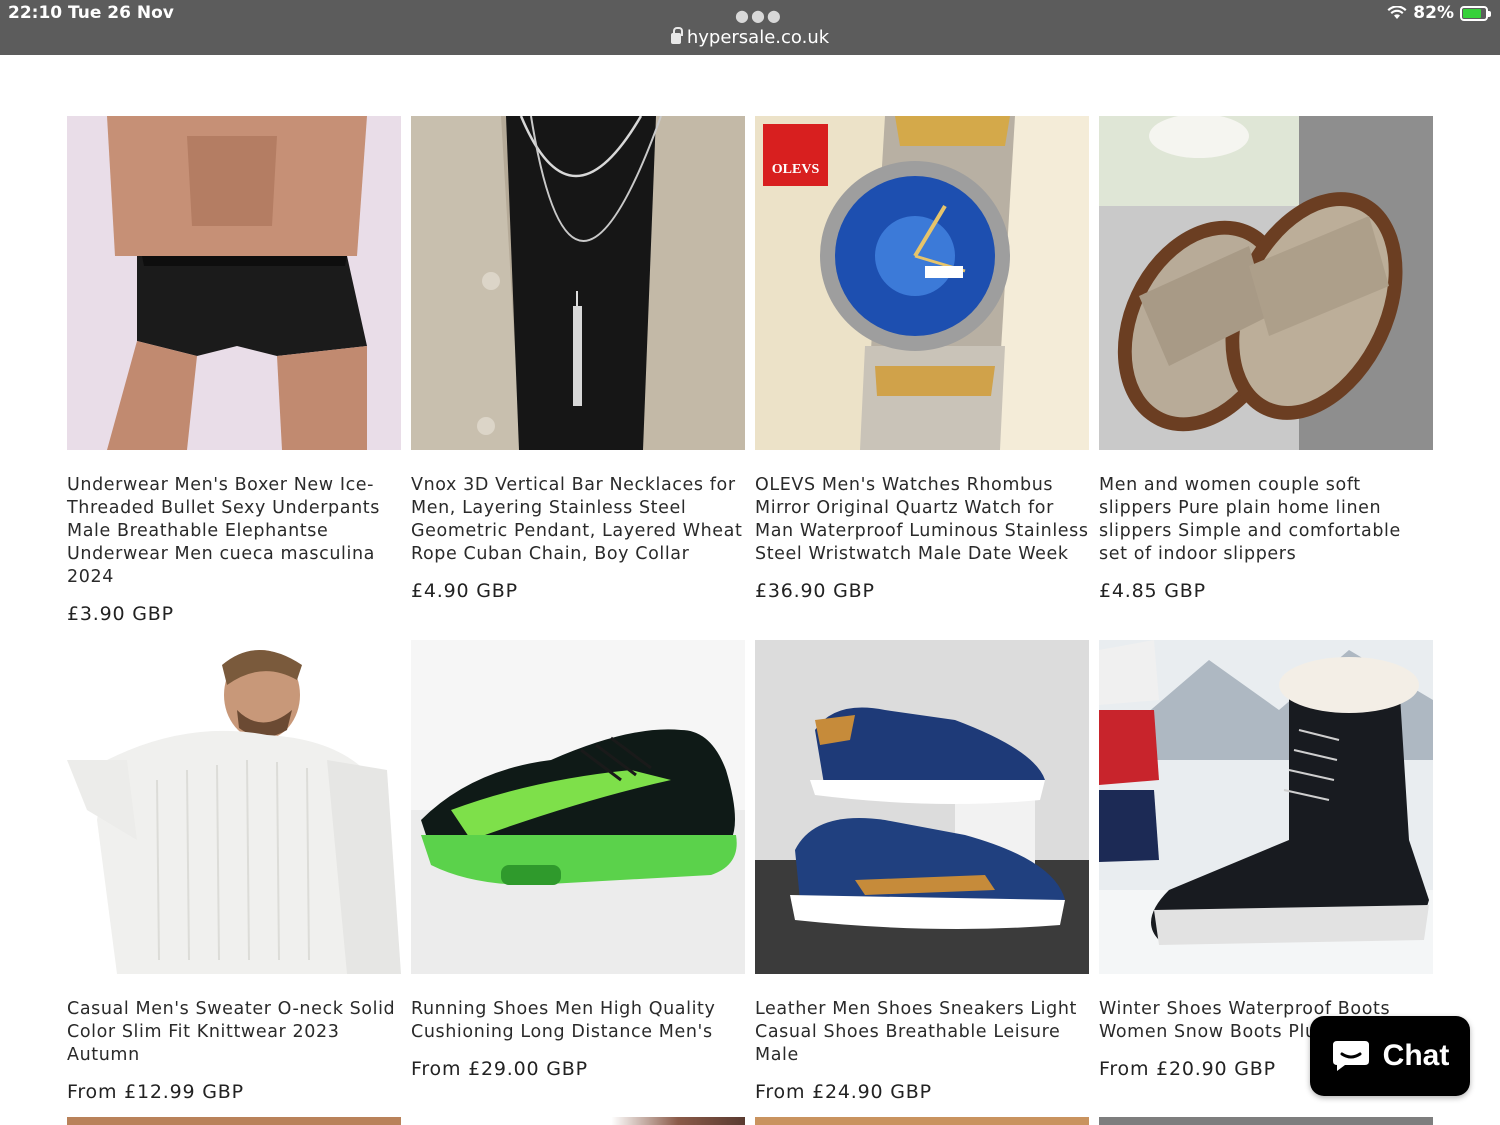  Describe the element at coordinates (759, 15) in the screenshot. I see `more-dots-icon: ●●●` at that location.